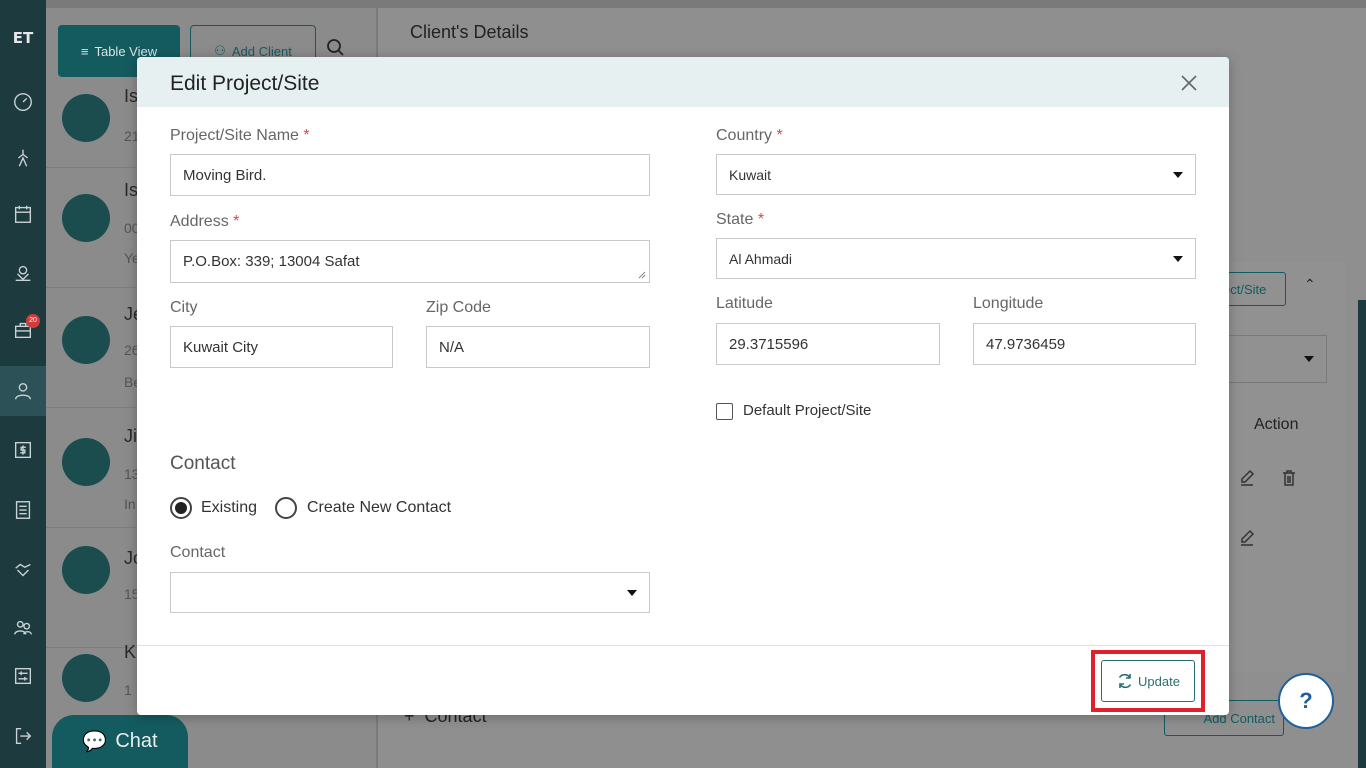 This screenshot has height=768, width=1366. Describe the element at coordinates (181, 508) in the screenshot. I see `existing-contact-radio` at that location.